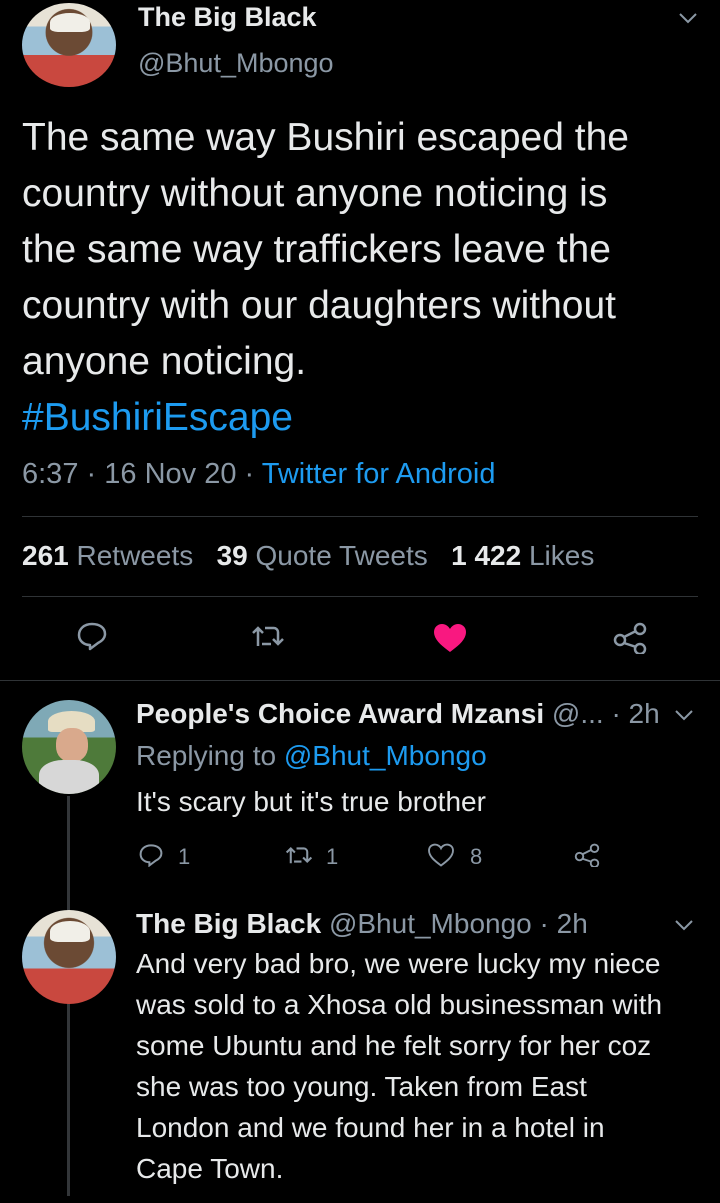  What do you see at coordinates (341, 555) in the screenshot?
I see `quotes-label: Quote Tweets` at bounding box center [341, 555].